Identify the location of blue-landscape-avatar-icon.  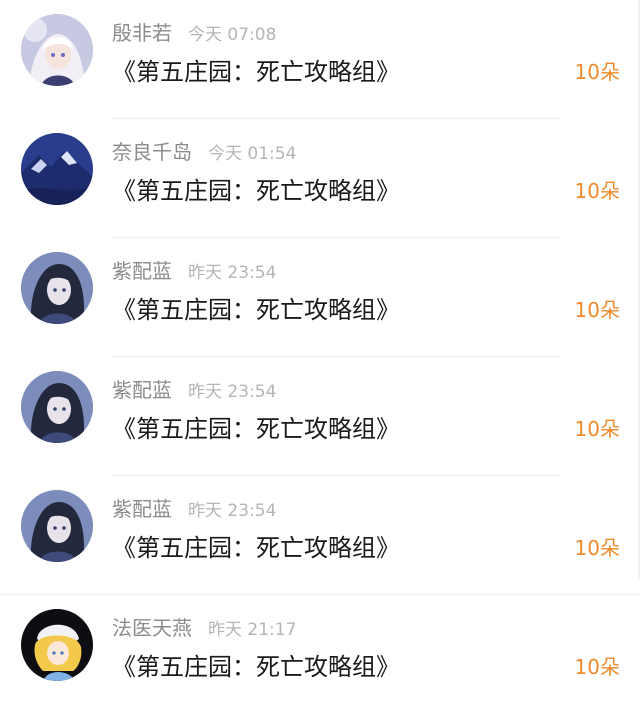
(57, 169).